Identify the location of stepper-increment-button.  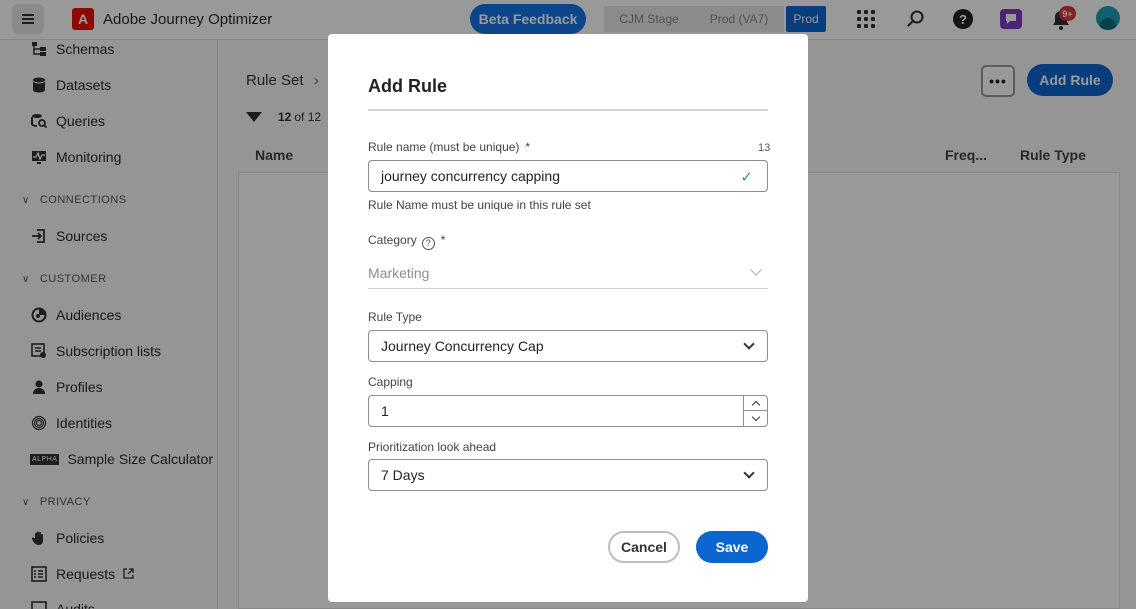
(756, 403).